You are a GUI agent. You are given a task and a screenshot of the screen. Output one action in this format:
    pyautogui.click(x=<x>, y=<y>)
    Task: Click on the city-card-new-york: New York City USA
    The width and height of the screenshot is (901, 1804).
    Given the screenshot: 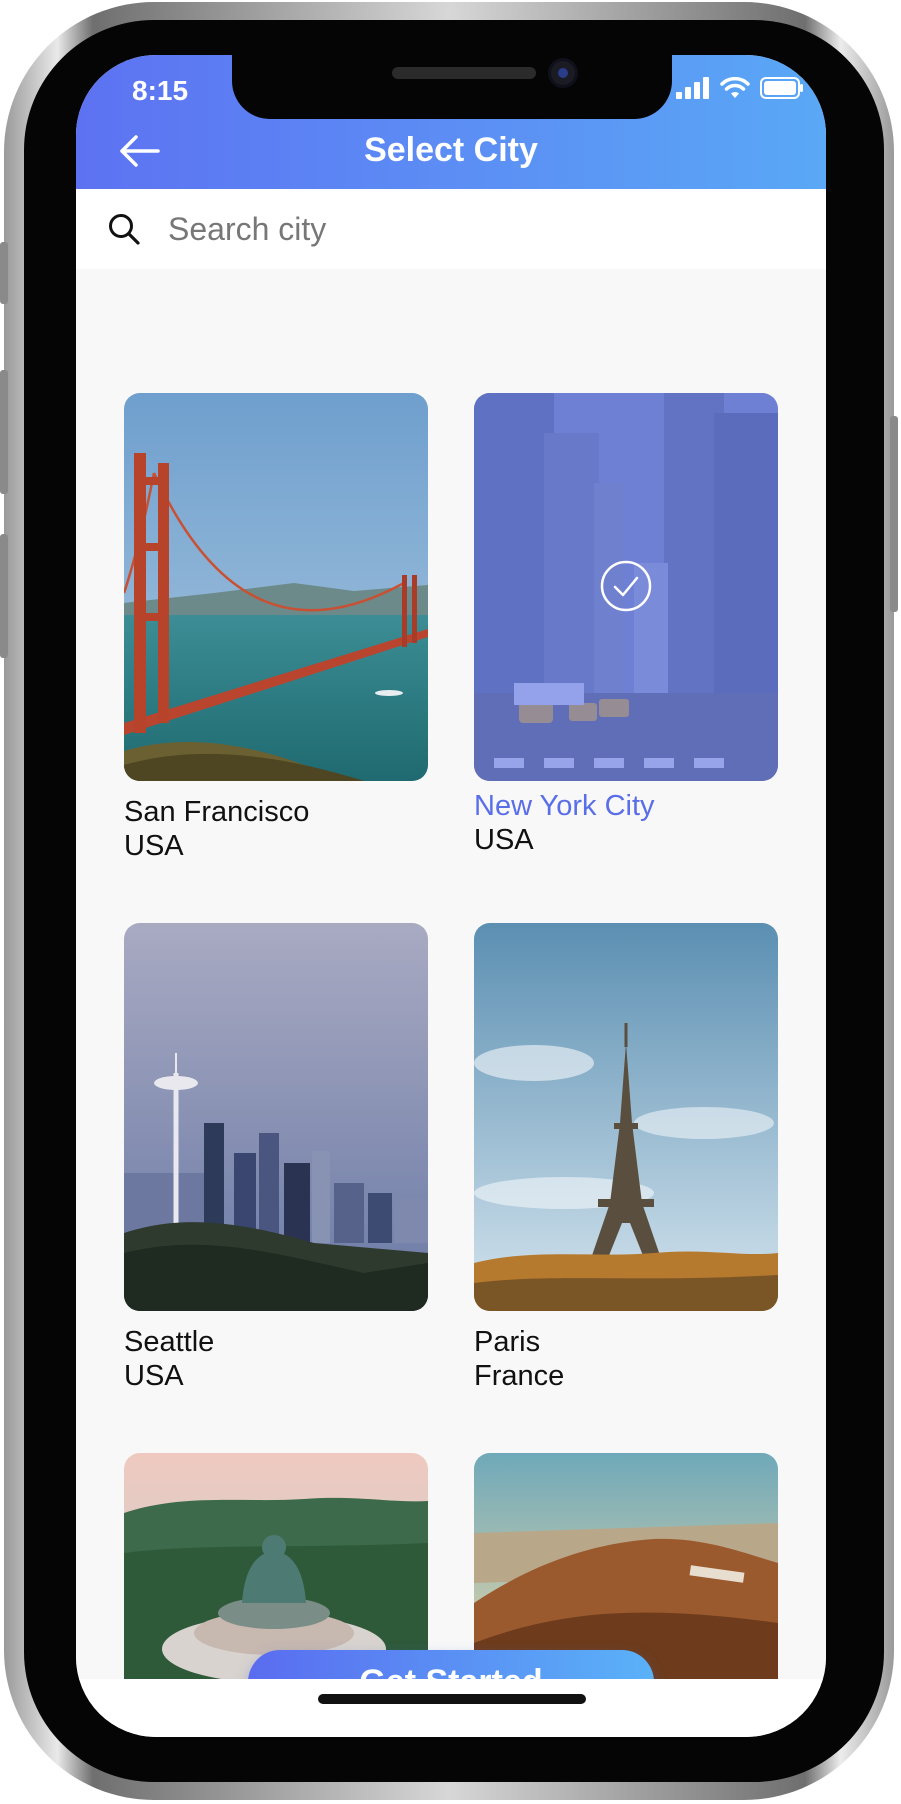 What is the action you would take?
    pyautogui.click(x=626, y=625)
    